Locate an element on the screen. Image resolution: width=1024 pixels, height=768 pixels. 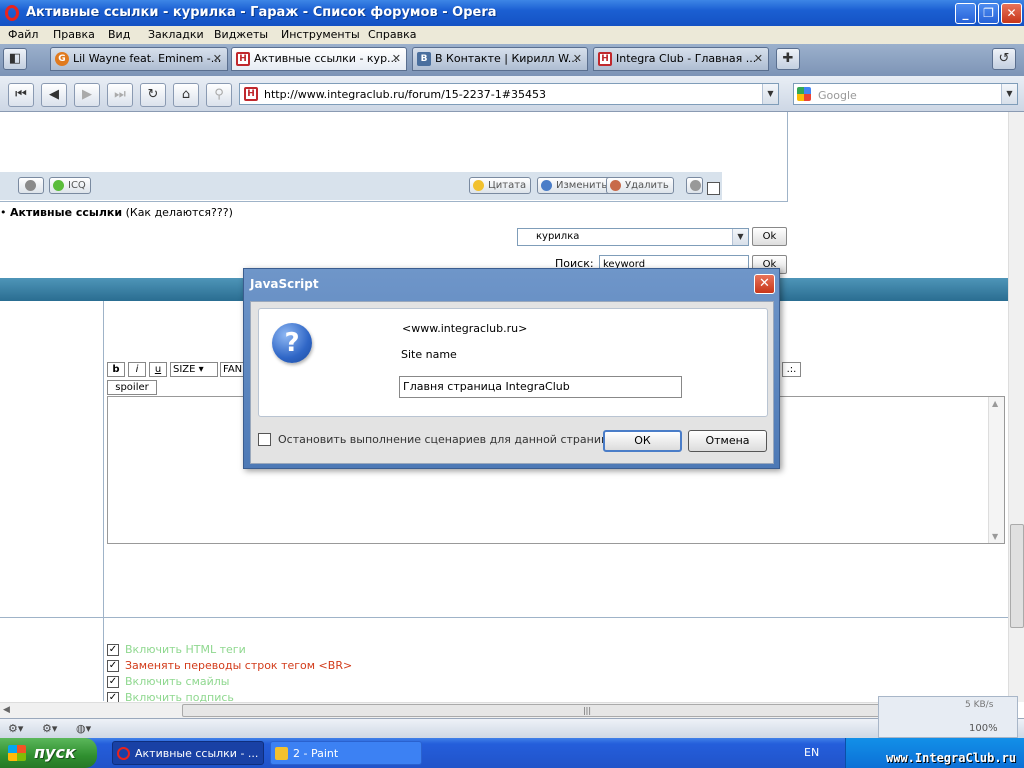
quote-bubble-icon is located at coordinates (478, 185).